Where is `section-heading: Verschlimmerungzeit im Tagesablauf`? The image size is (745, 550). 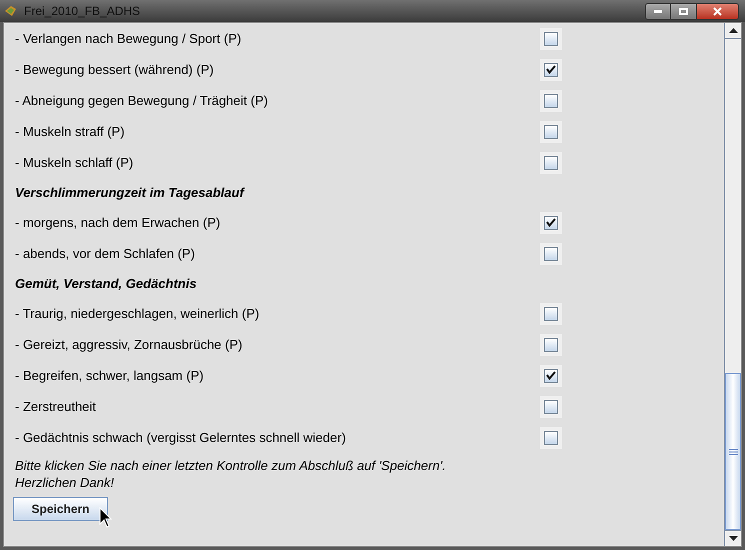 section-heading: Verschlimmerungzeit im Tagesablauf is located at coordinates (129, 193).